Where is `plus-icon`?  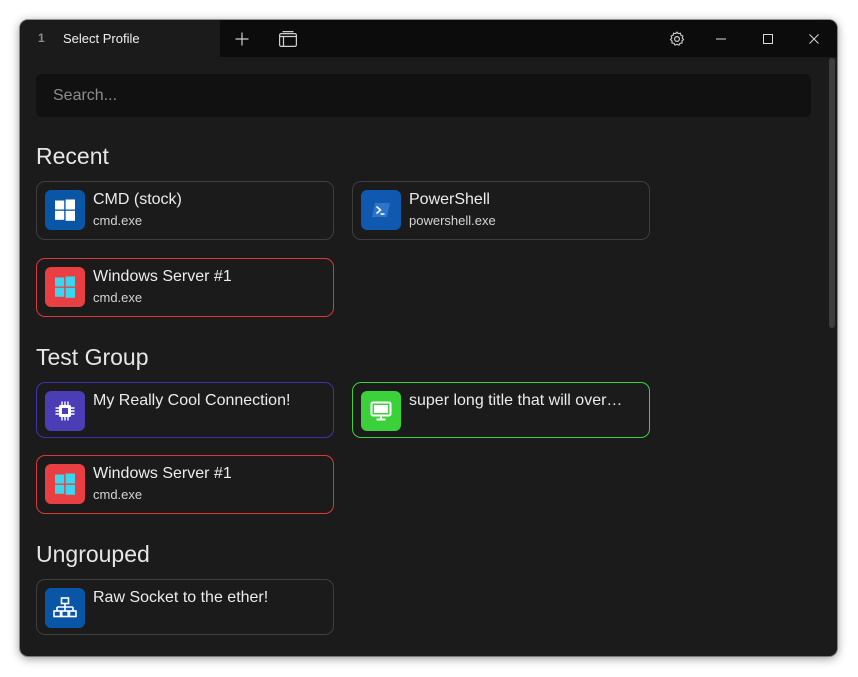 plus-icon is located at coordinates (242, 38).